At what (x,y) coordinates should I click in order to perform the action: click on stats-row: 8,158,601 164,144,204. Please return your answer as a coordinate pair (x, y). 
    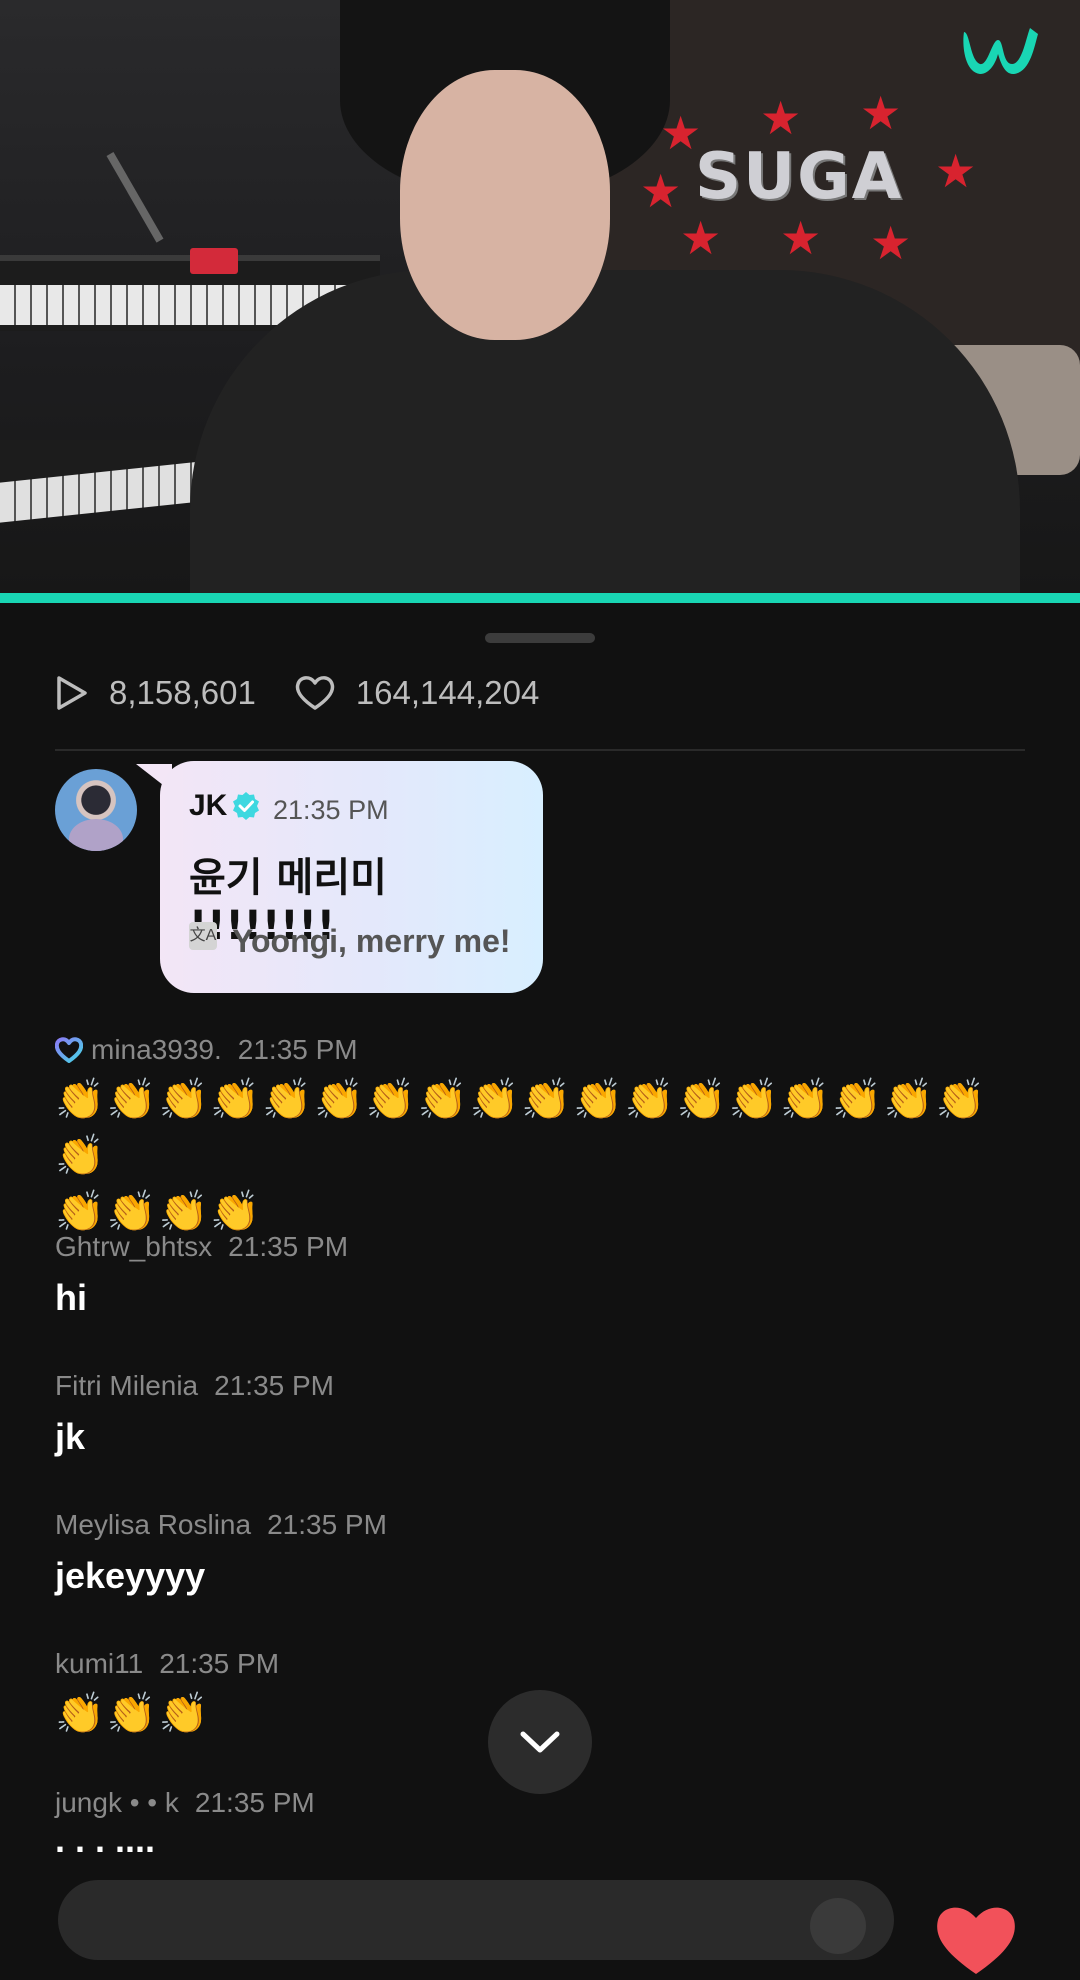
    Looking at the image, I should click on (316, 693).